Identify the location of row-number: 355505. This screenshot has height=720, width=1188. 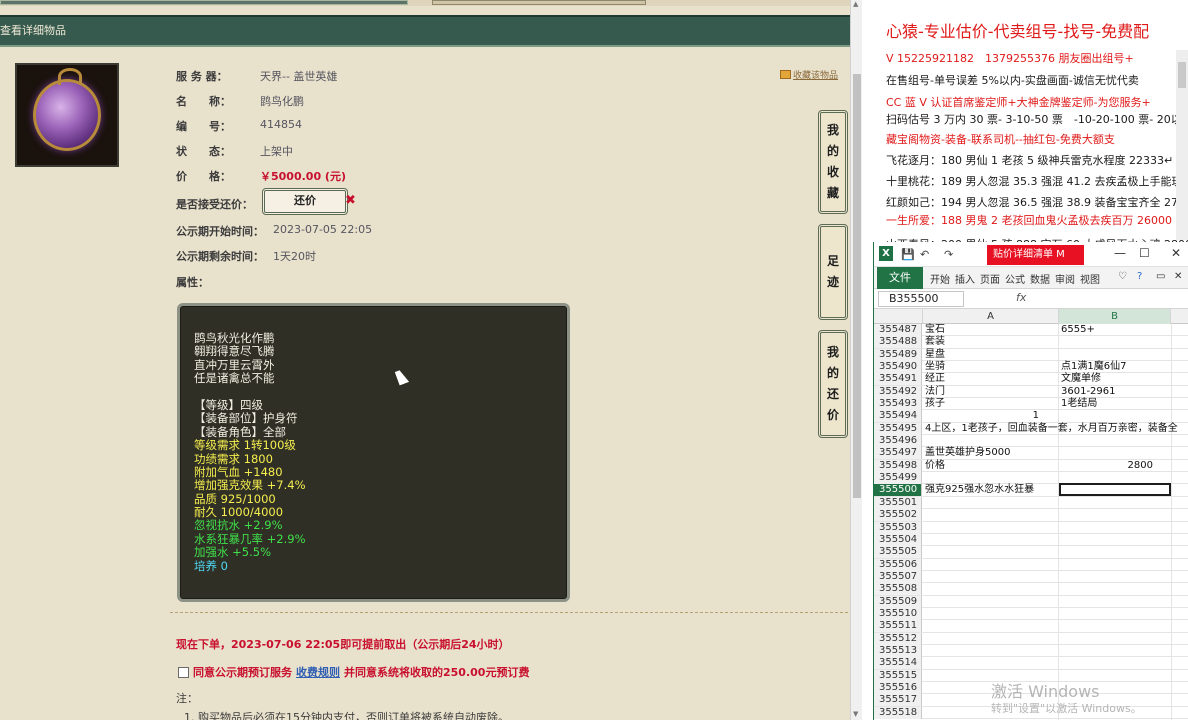
(898, 552).